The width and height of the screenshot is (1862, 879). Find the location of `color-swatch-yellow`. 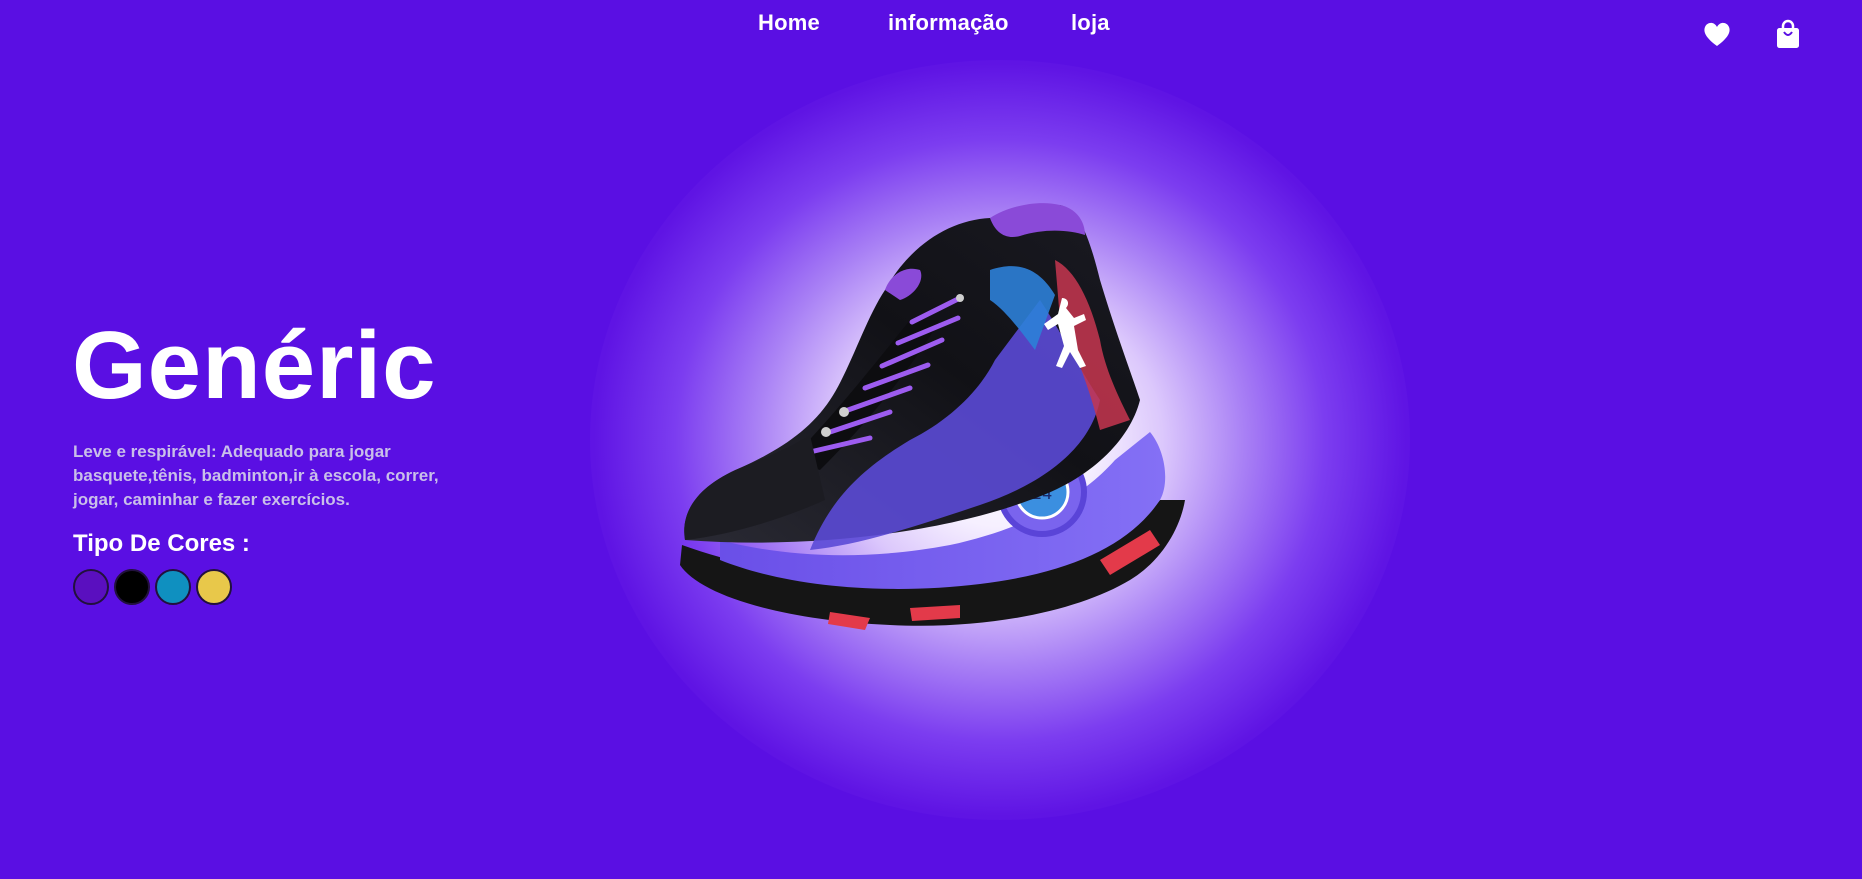

color-swatch-yellow is located at coordinates (214, 587).